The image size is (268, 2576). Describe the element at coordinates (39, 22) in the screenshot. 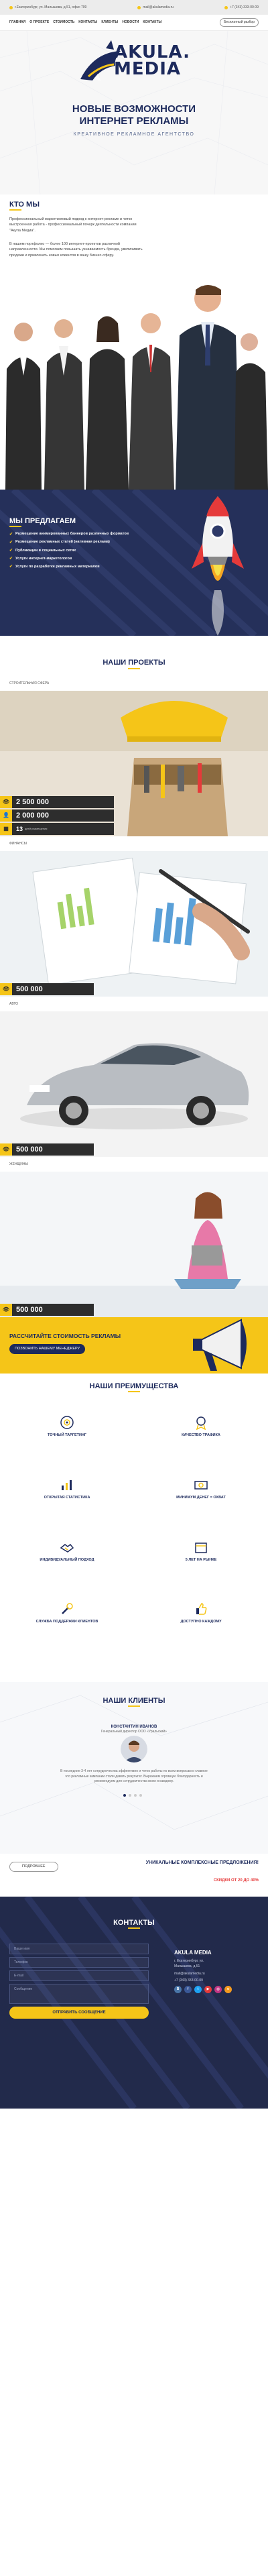

I see `nav-item-about: О проекте` at that location.